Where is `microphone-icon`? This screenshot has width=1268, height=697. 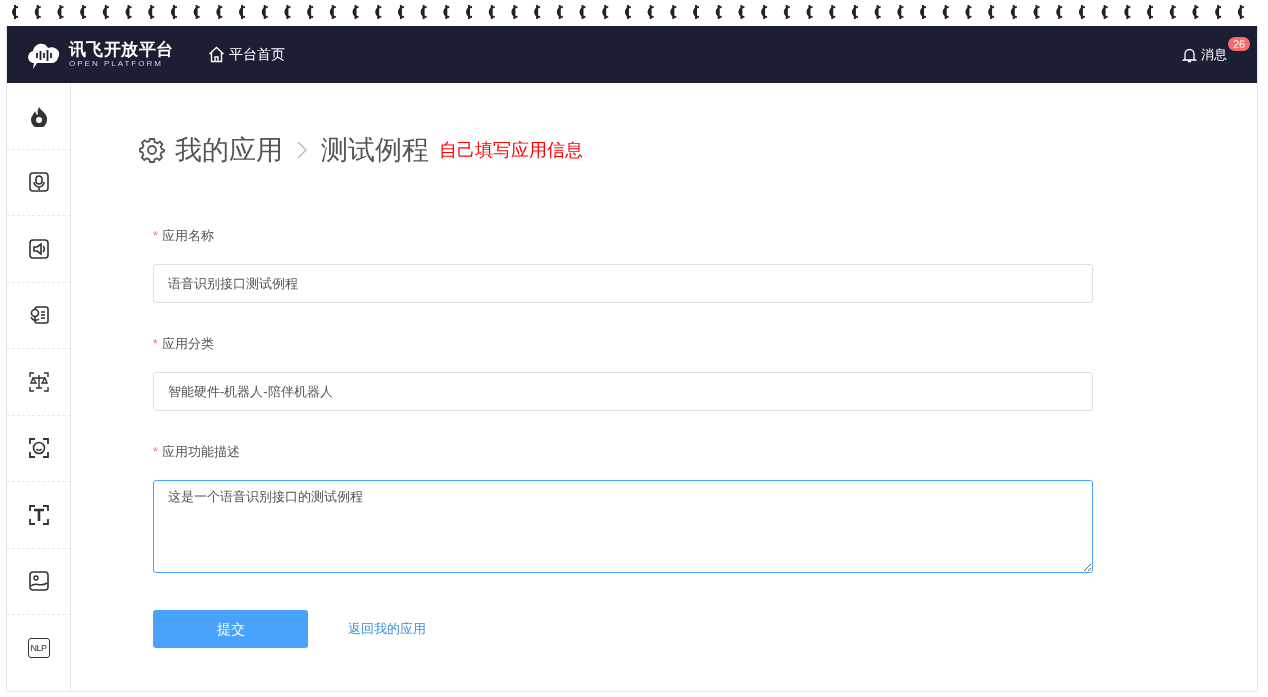 microphone-icon is located at coordinates (38, 182).